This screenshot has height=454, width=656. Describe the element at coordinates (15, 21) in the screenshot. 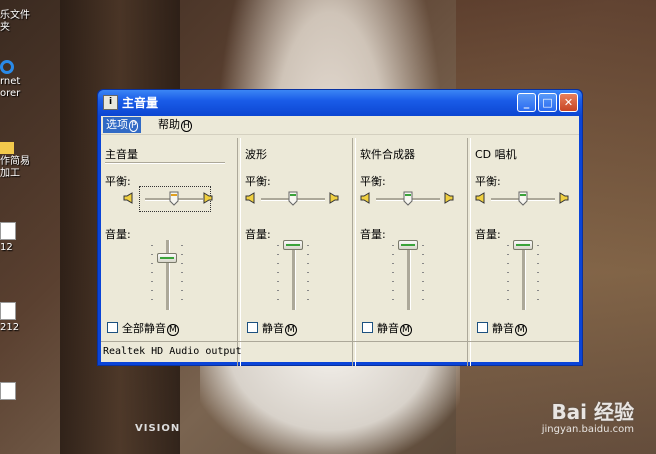

I see `desktop-icon-label: 乐文件 夹` at that location.